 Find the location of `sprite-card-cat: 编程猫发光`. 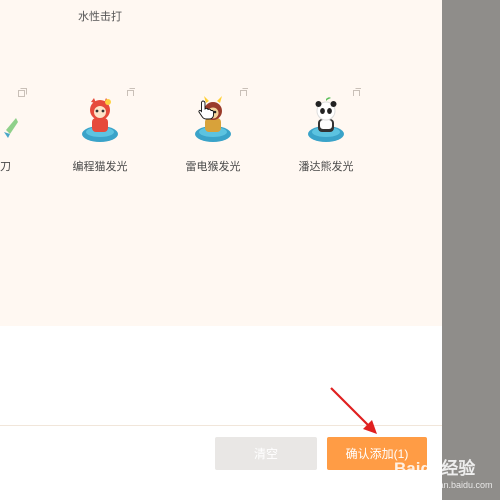

sprite-card-cat: 编程猫发光 is located at coordinates (100, 133).